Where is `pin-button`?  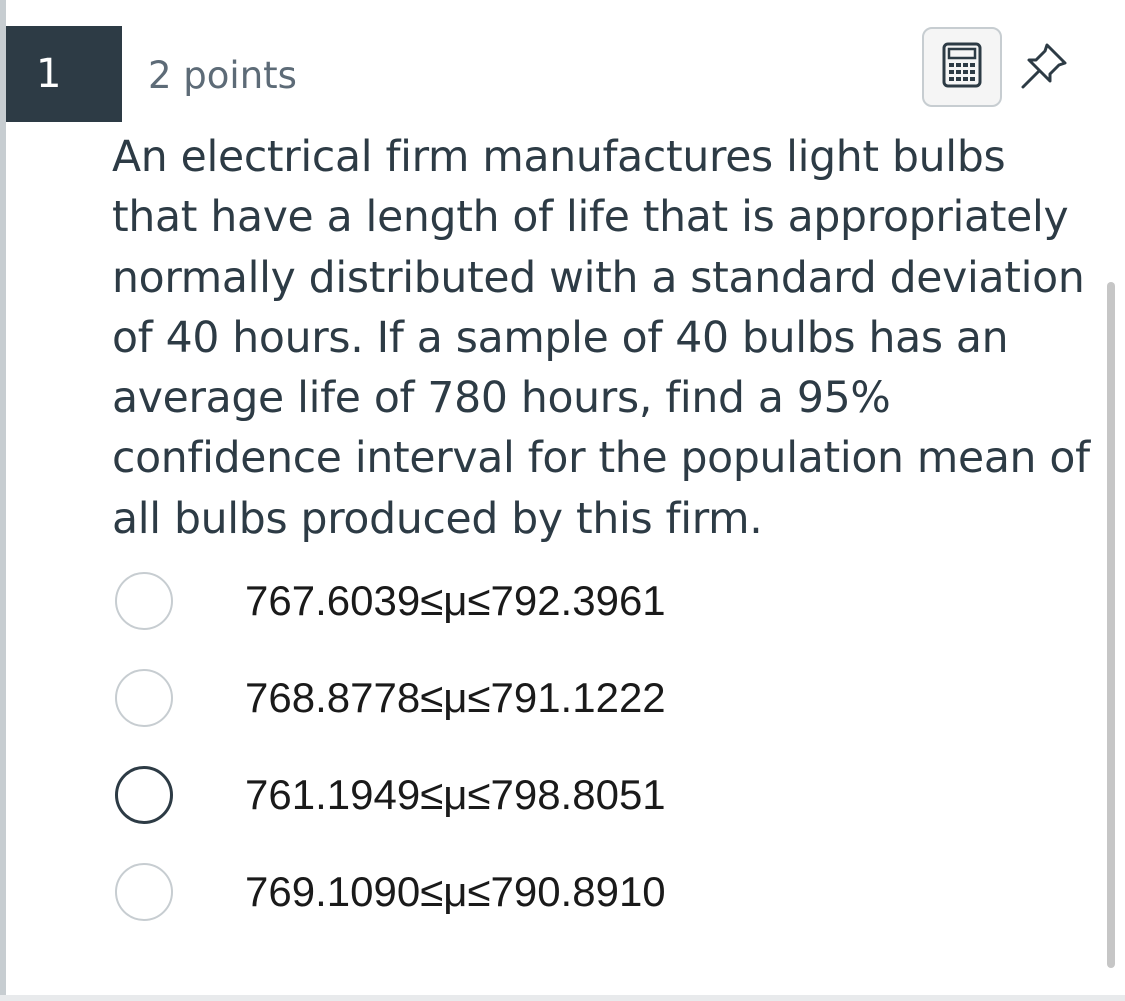 pin-button is located at coordinates (1044, 68).